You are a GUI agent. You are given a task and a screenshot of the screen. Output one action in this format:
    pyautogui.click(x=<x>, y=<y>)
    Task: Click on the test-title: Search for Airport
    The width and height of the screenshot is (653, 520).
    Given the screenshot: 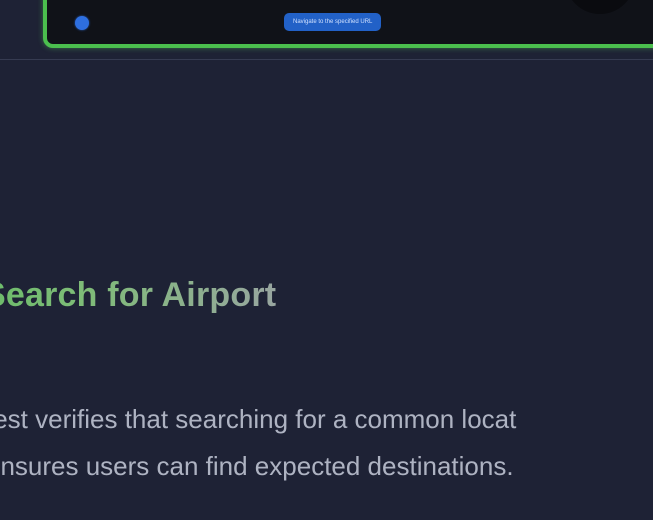 What is the action you would take?
    pyautogui.click(x=138, y=295)
    